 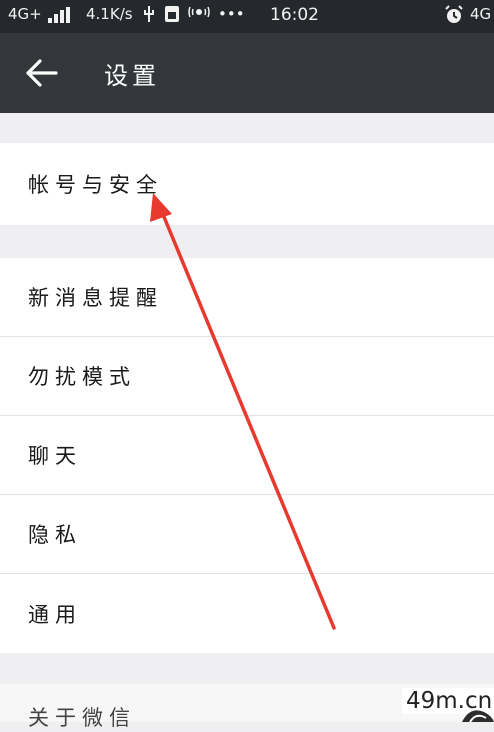 What do you see at coordinates (25, 14) in the screenshot?
I see `network-type: 4G+` at bounding box center [25, 14].